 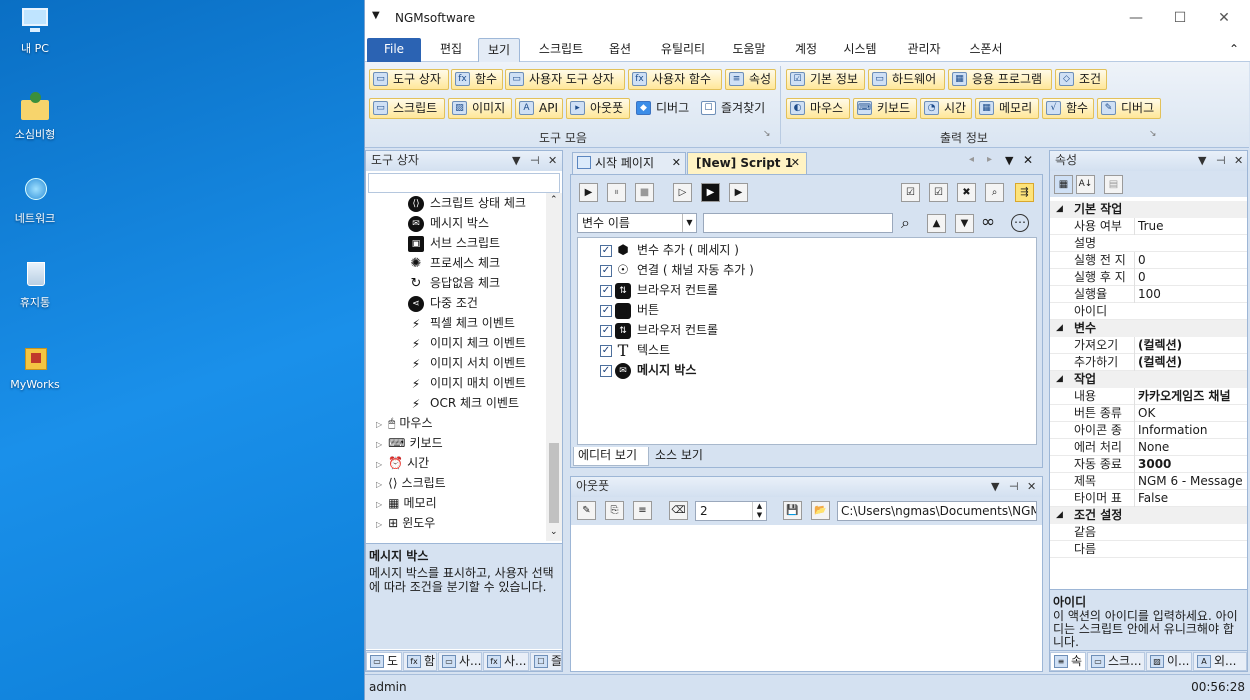 I want to click on properties-pin-icon: ⊣, so click(x=1221, y=160).